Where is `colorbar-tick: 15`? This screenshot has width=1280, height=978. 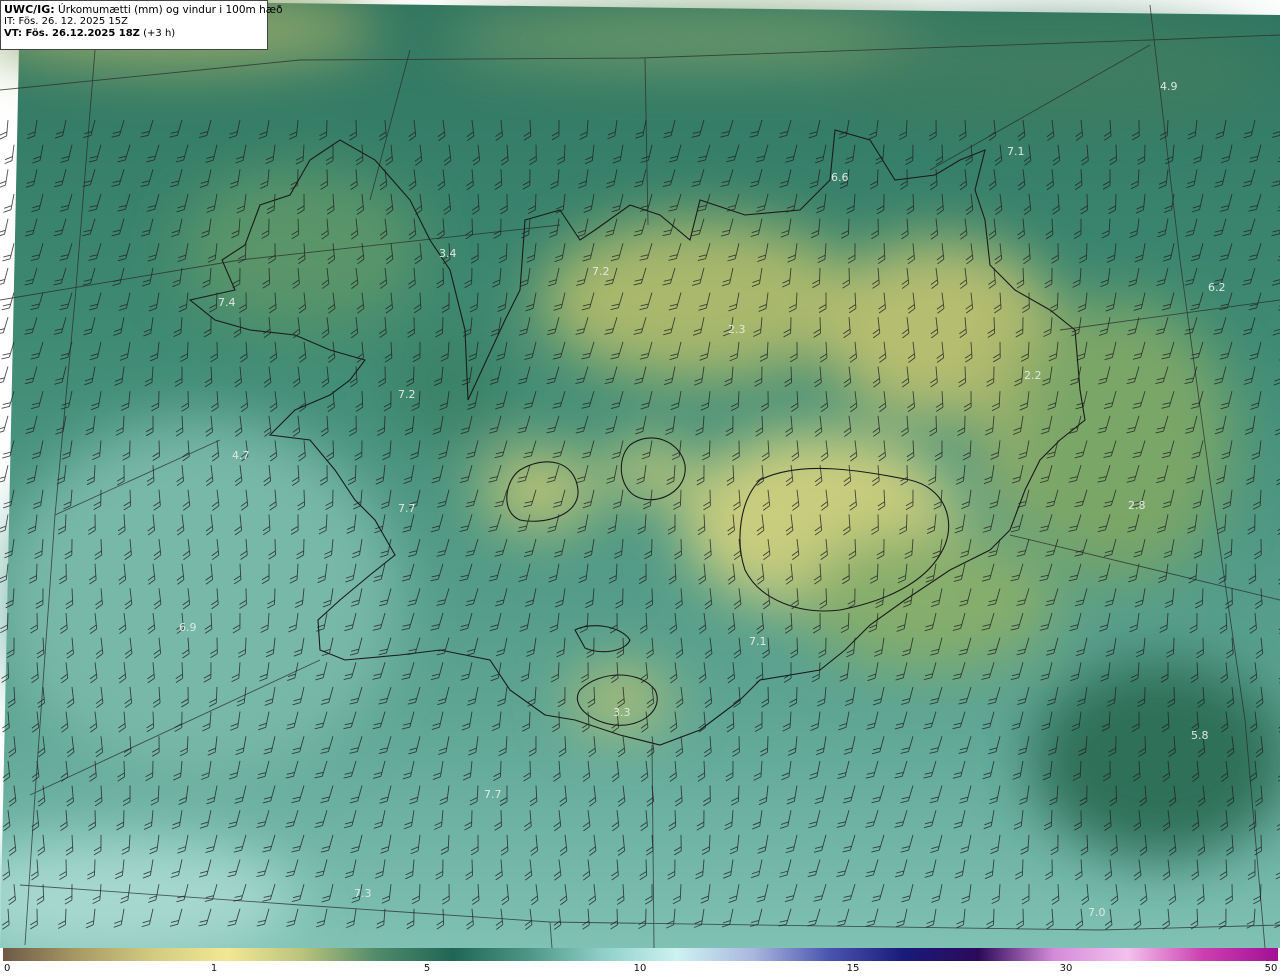
colorbar-tick: 15 is located at coordinates (853, 968).